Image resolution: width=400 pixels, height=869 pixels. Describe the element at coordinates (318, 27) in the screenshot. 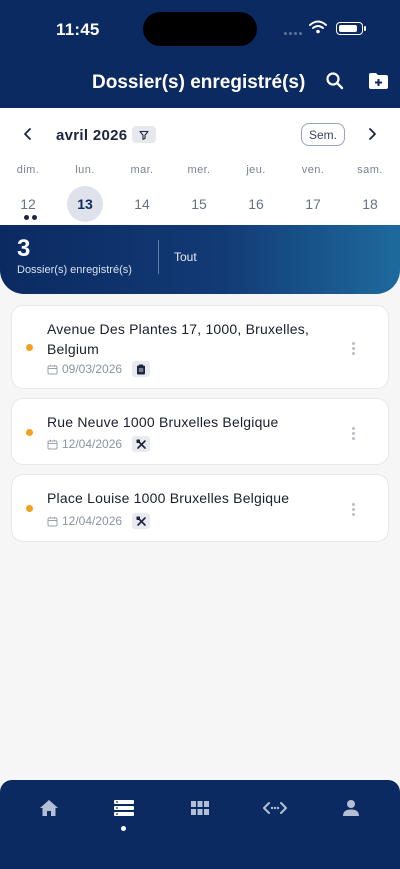

I see `wifi-icon` at that location.